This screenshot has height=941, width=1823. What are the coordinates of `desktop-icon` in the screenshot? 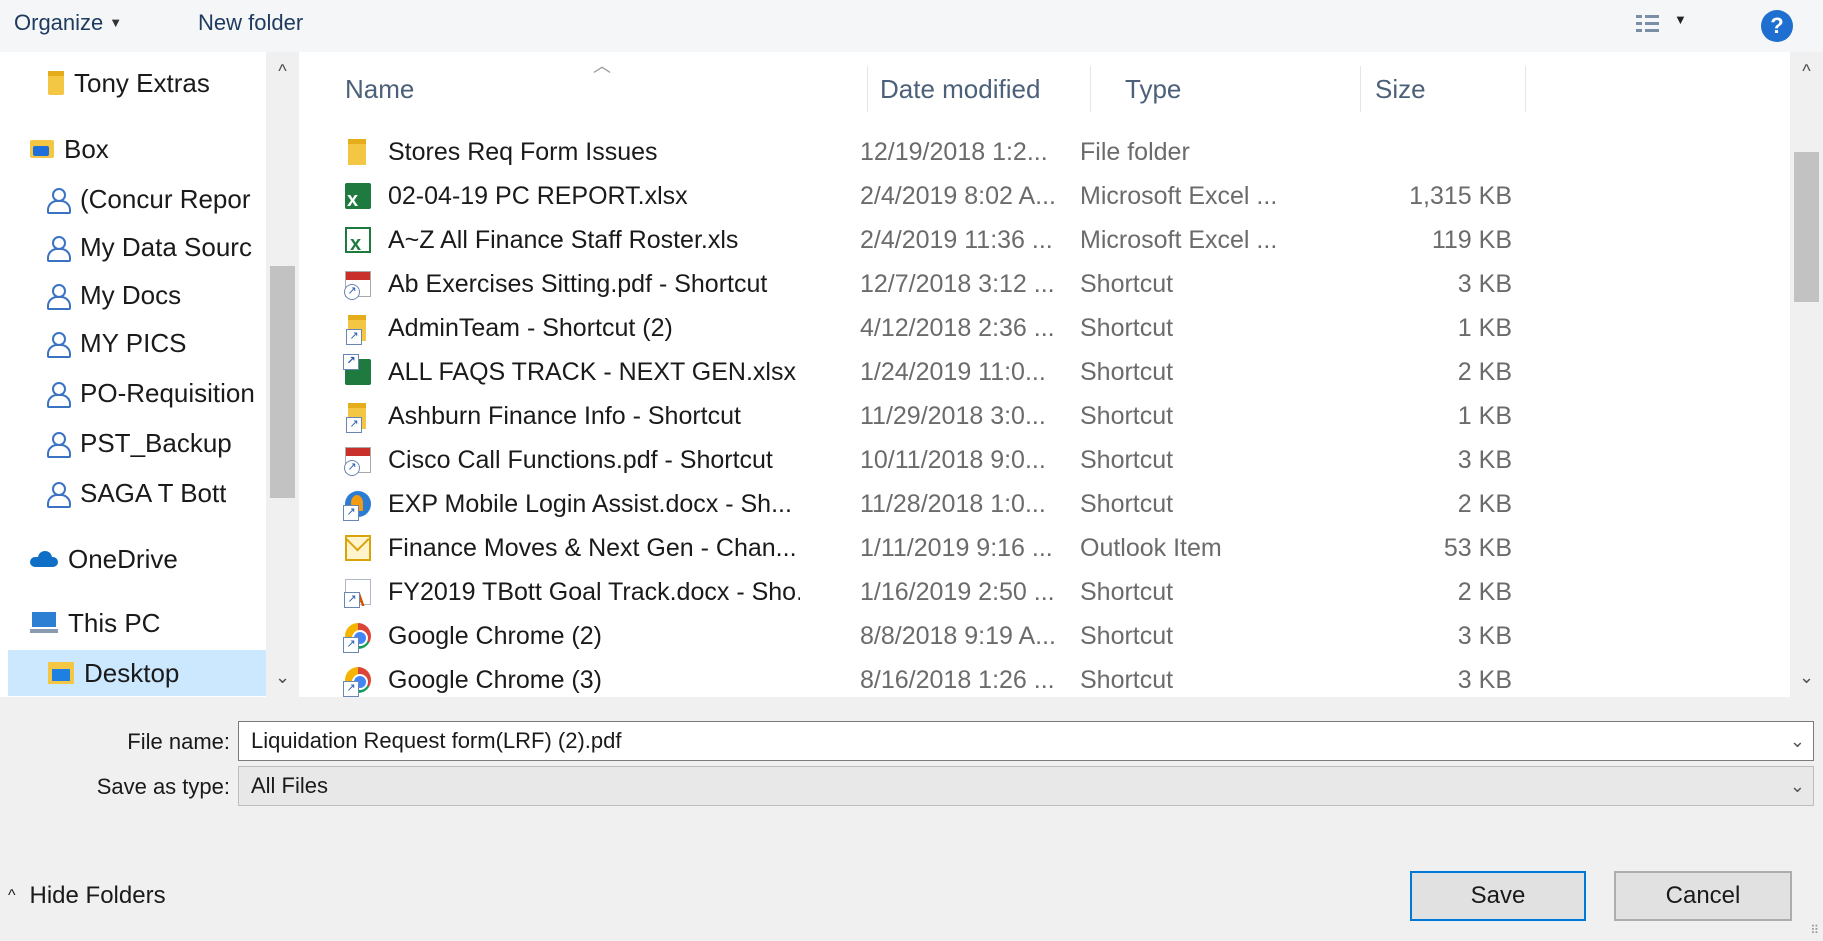 It's located at (61, 673).